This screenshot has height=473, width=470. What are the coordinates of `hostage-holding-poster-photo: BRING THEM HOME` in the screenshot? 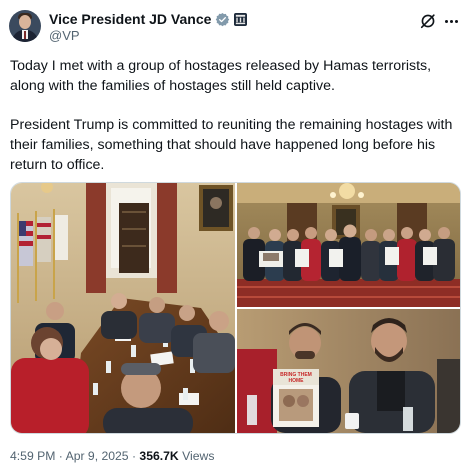 It's located at (348, 371).